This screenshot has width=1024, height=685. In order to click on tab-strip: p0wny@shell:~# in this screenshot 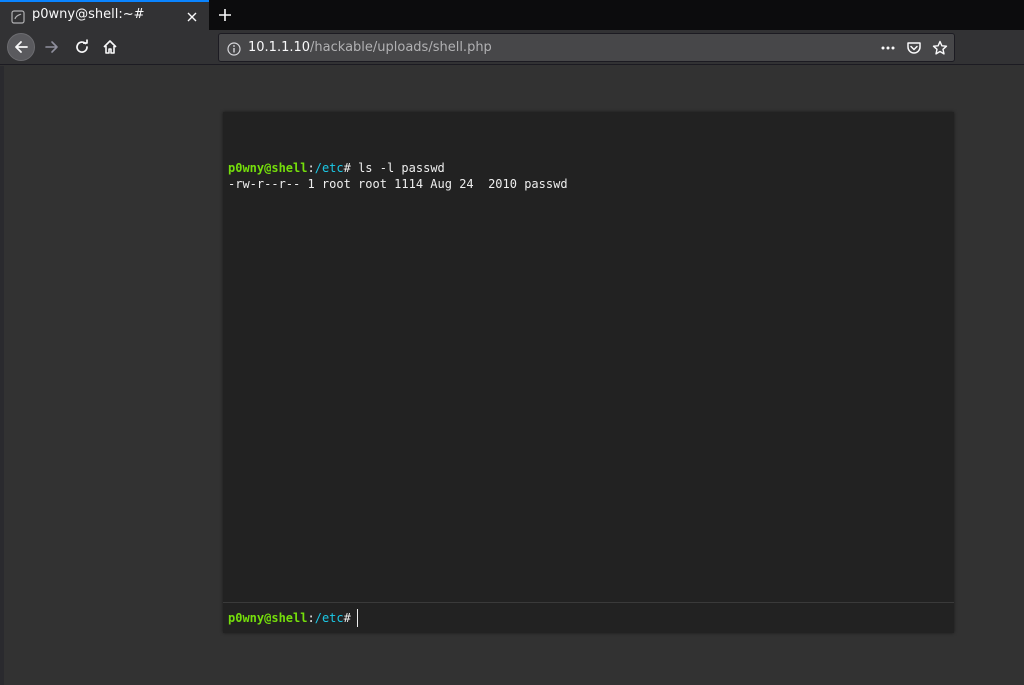, I will do `click(512, 15)`.